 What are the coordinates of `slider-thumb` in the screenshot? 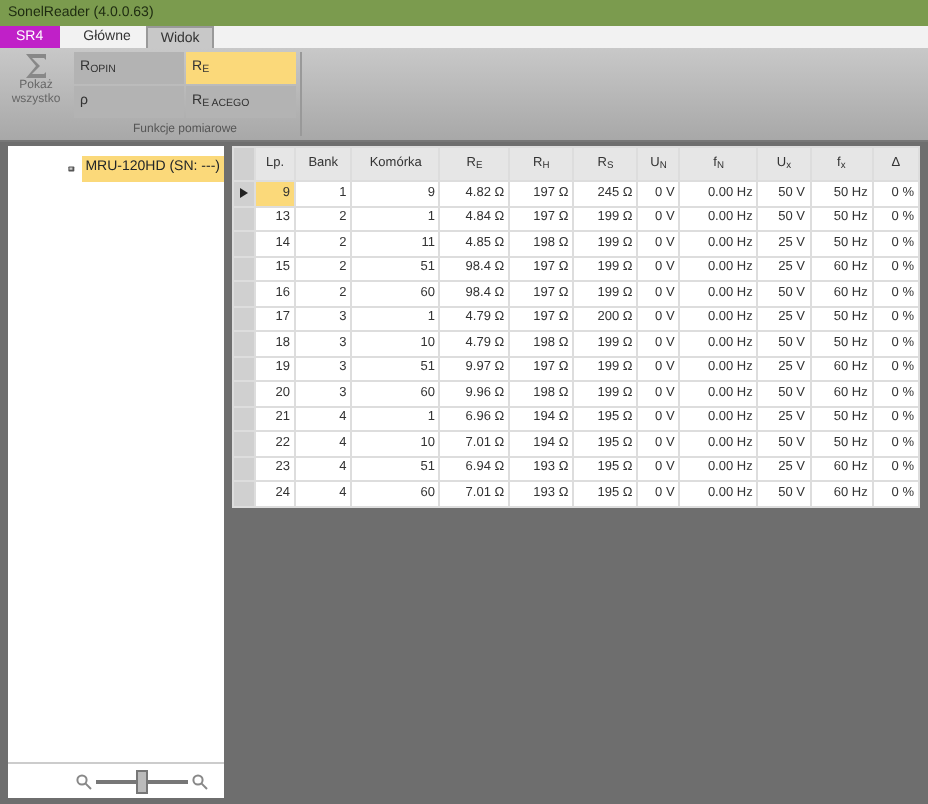 It's located at (142, 781).